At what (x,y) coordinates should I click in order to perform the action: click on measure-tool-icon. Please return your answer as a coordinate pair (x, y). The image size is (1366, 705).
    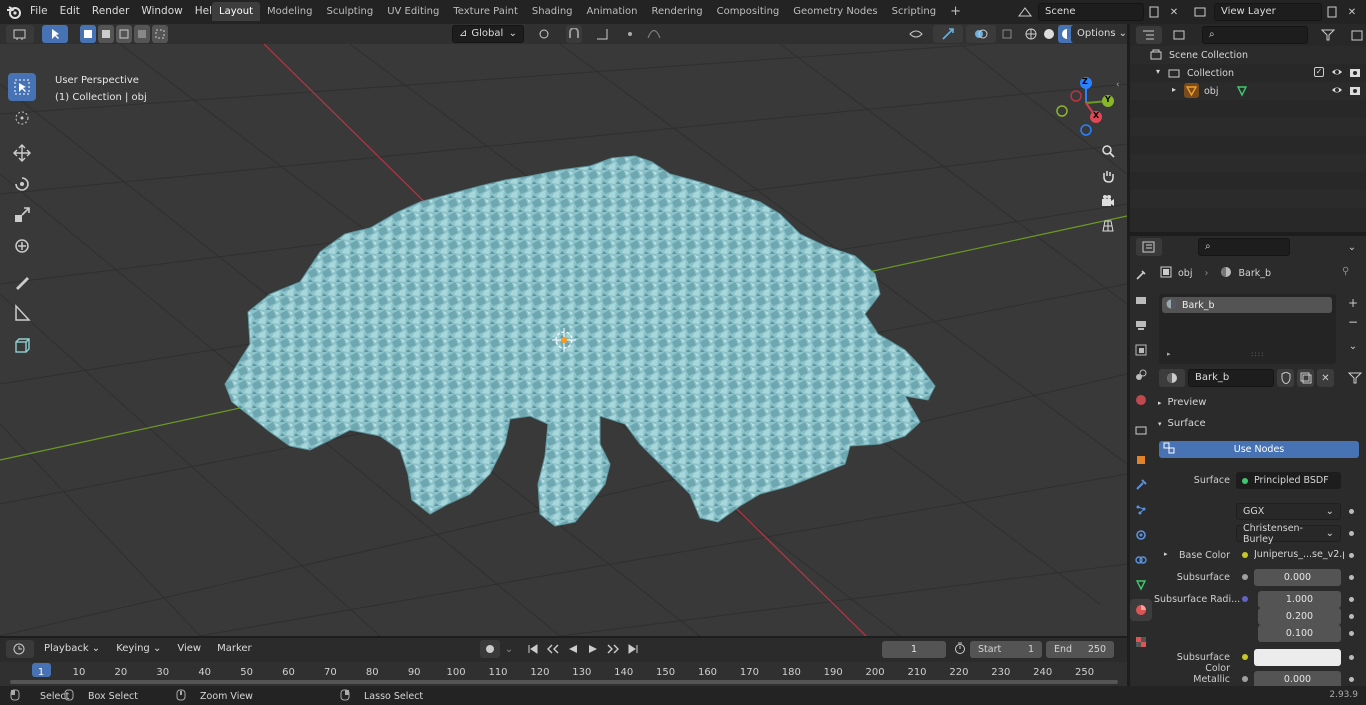
    Looking at the image, I should click on (22, 313).